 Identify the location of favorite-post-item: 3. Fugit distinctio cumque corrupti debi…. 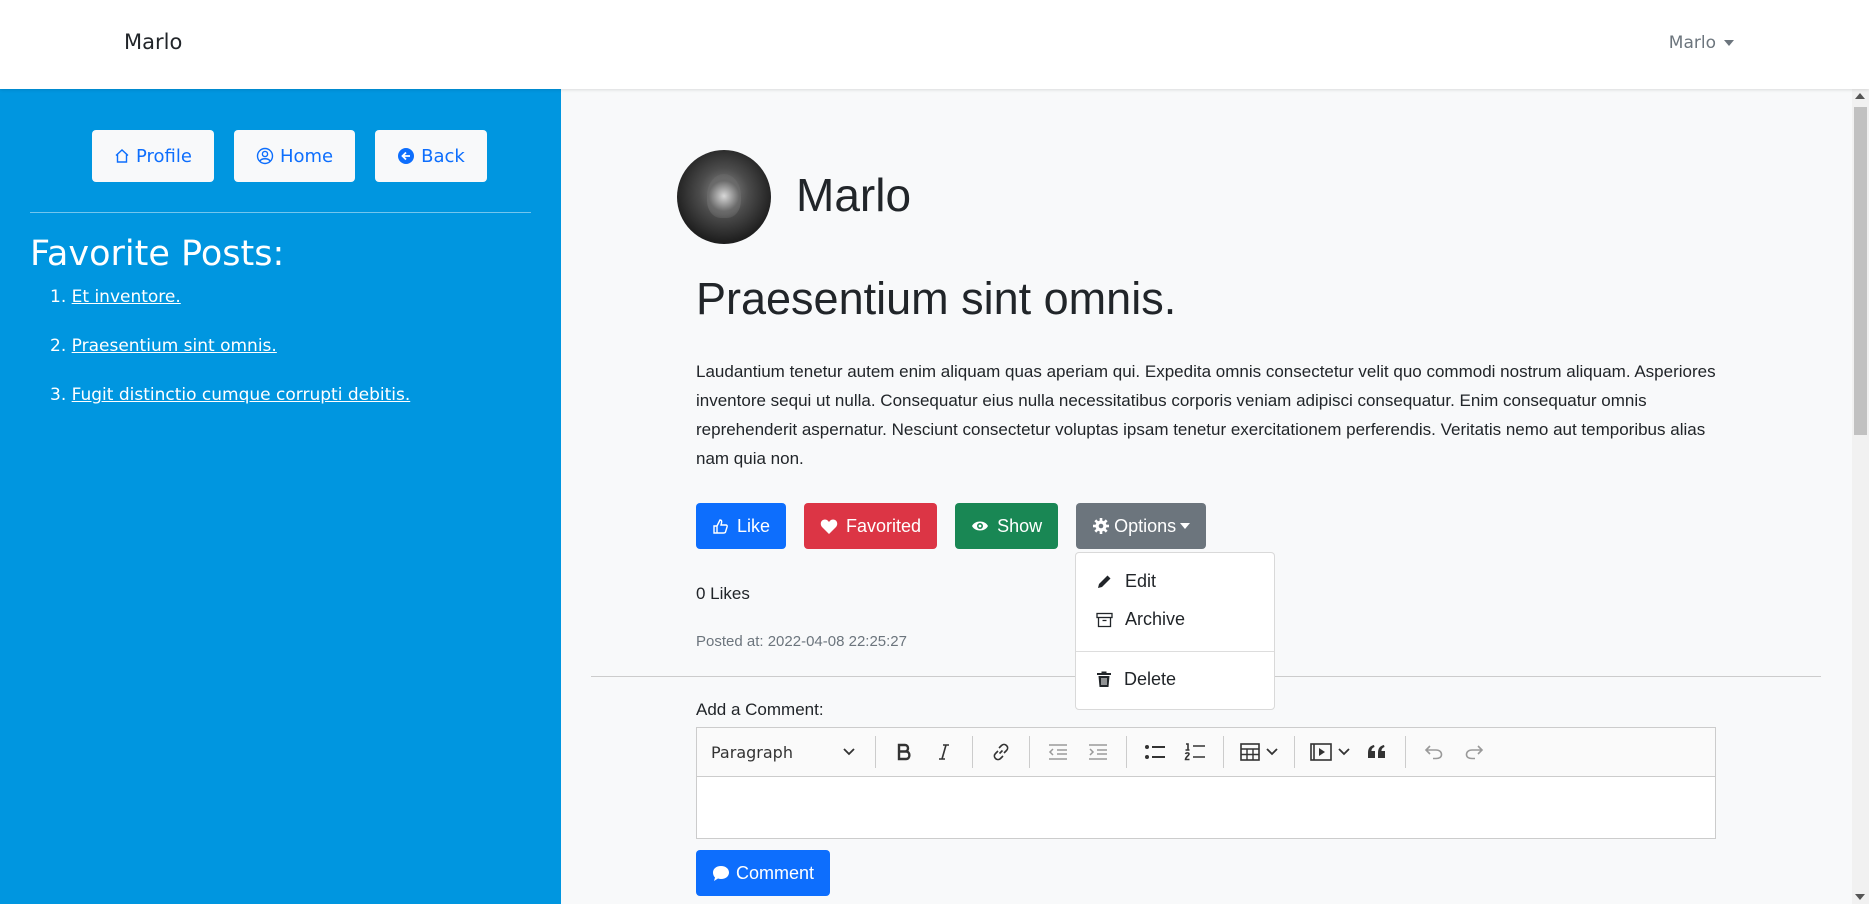
(230, 396).